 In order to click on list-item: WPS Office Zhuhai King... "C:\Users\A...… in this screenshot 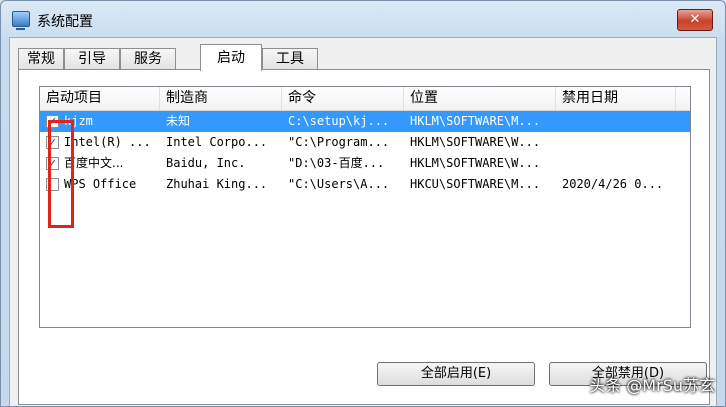, I will do `click(365, 184)`.